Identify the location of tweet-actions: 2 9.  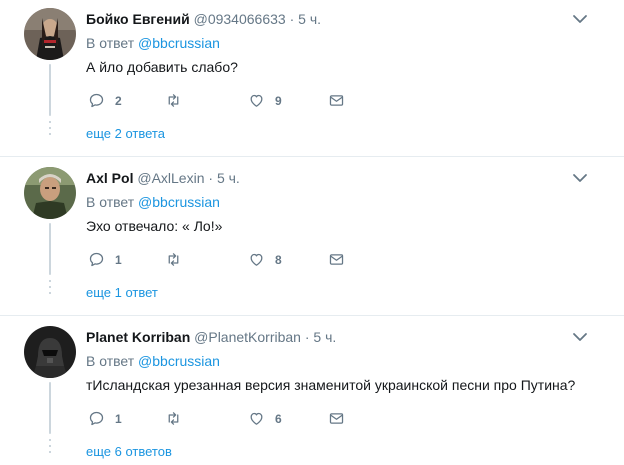
(236, 101).